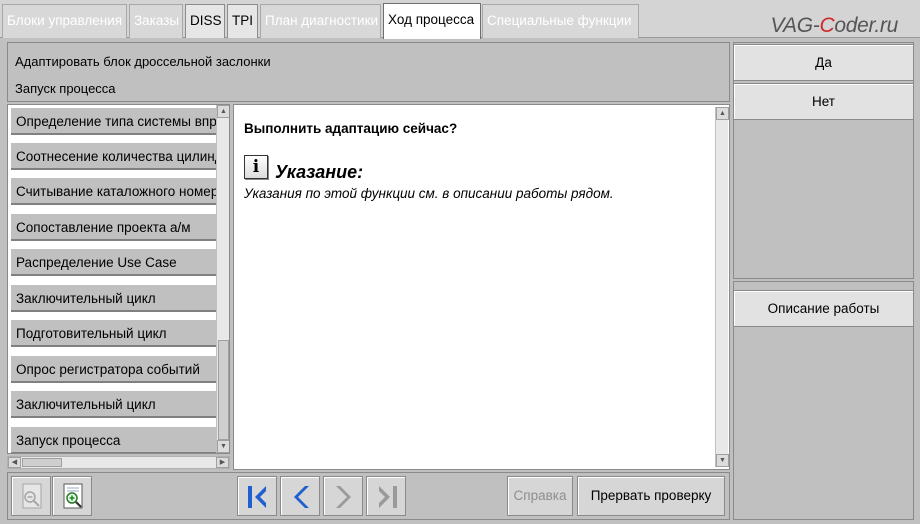 This screenshot has width=920, height=524. What do you see at coordinates (117, 227) in the screenshot?
I see `step-item: Сопоставление проекта а/м` at bounding box center [117, 227].